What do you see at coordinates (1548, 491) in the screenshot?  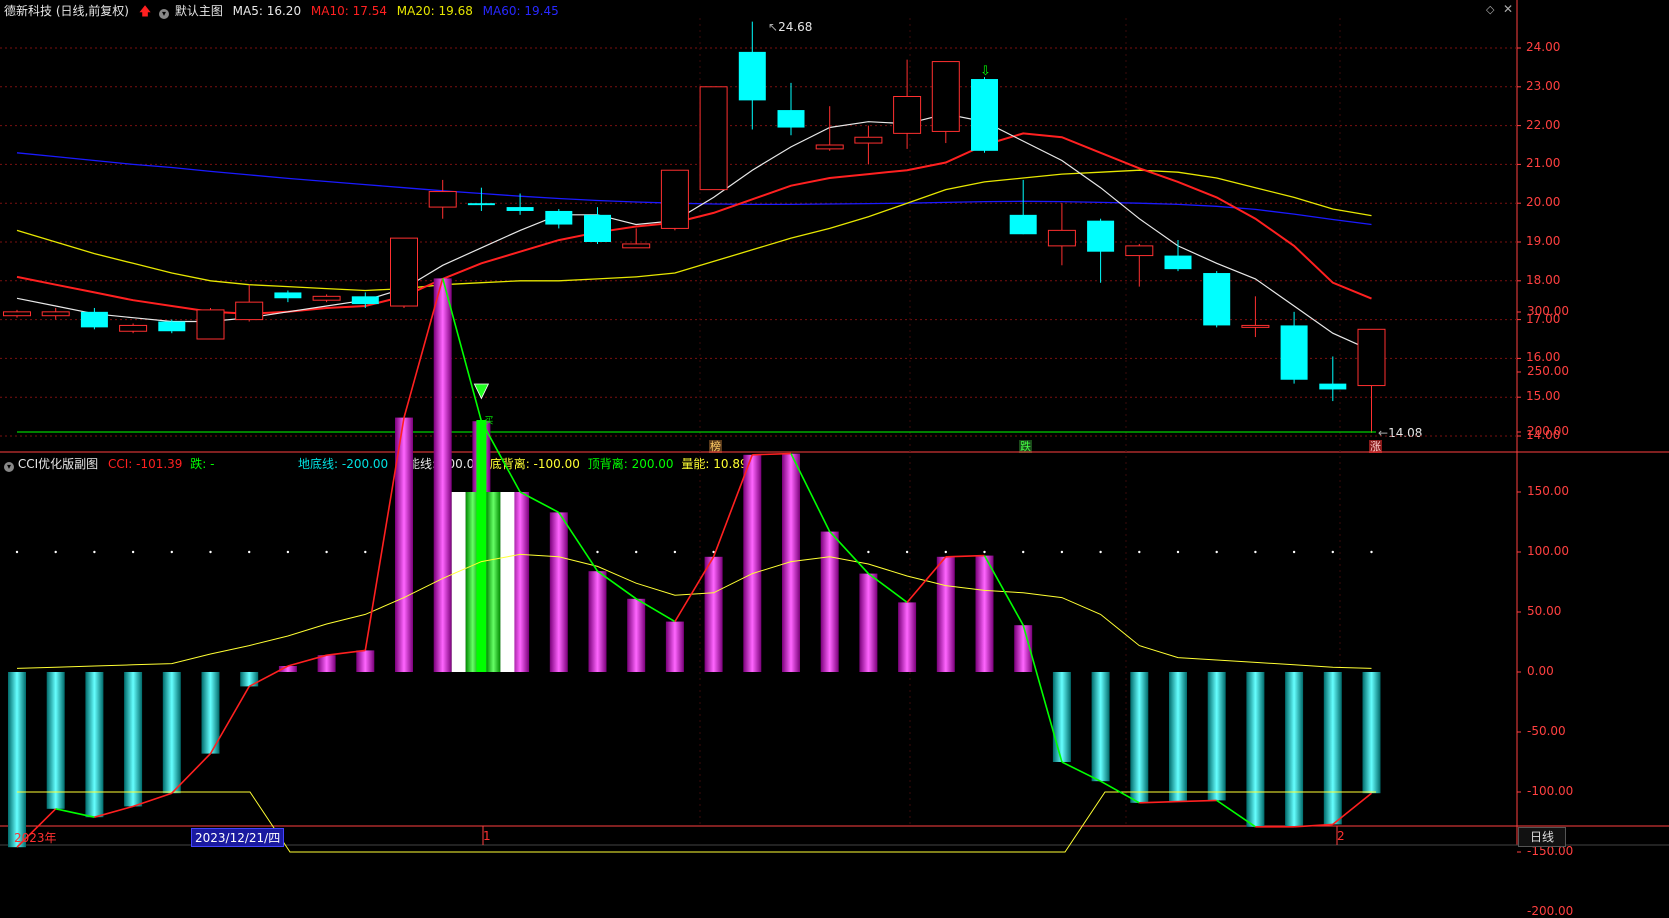 I see `sub-y-tick-label: 150.00` at bounding box center [1548, 491].